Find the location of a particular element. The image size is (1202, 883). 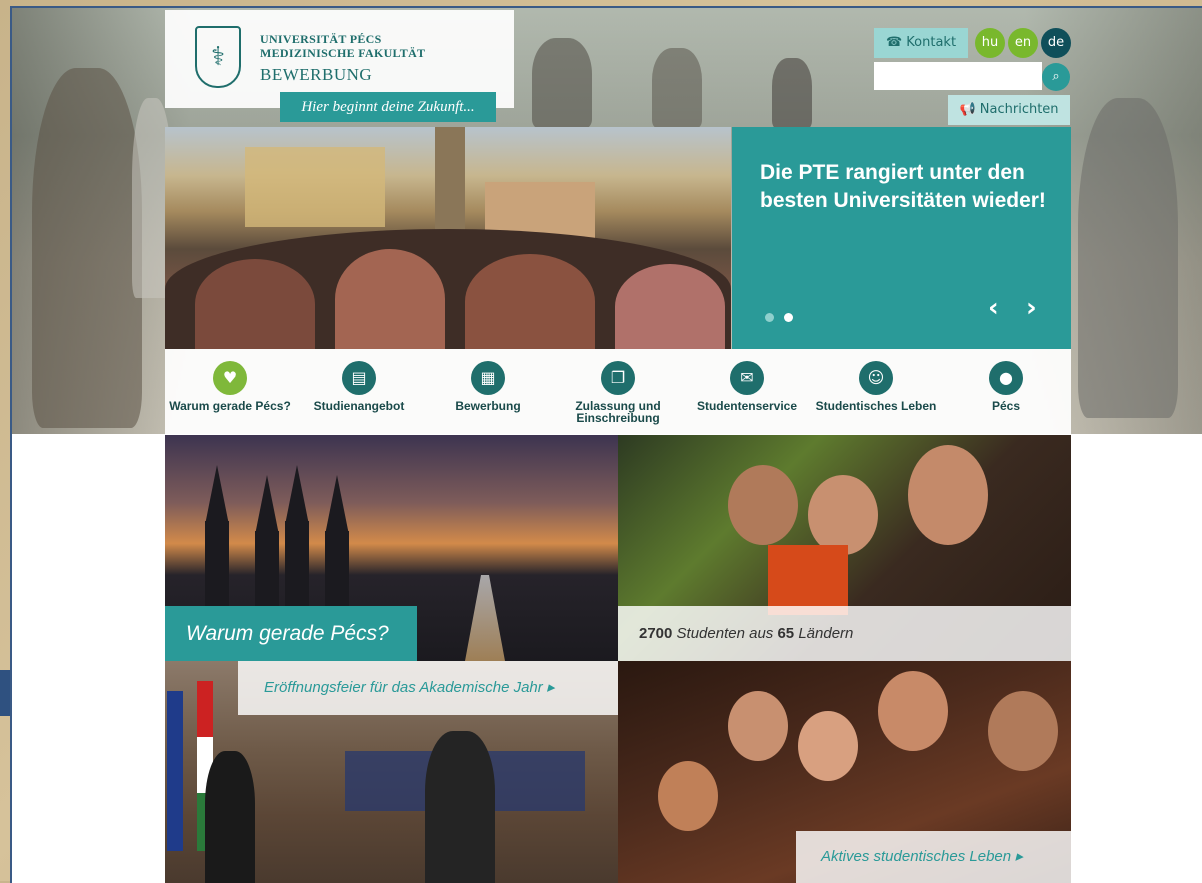

nav-label: Studentenservice is located at coordinates (747, 406).